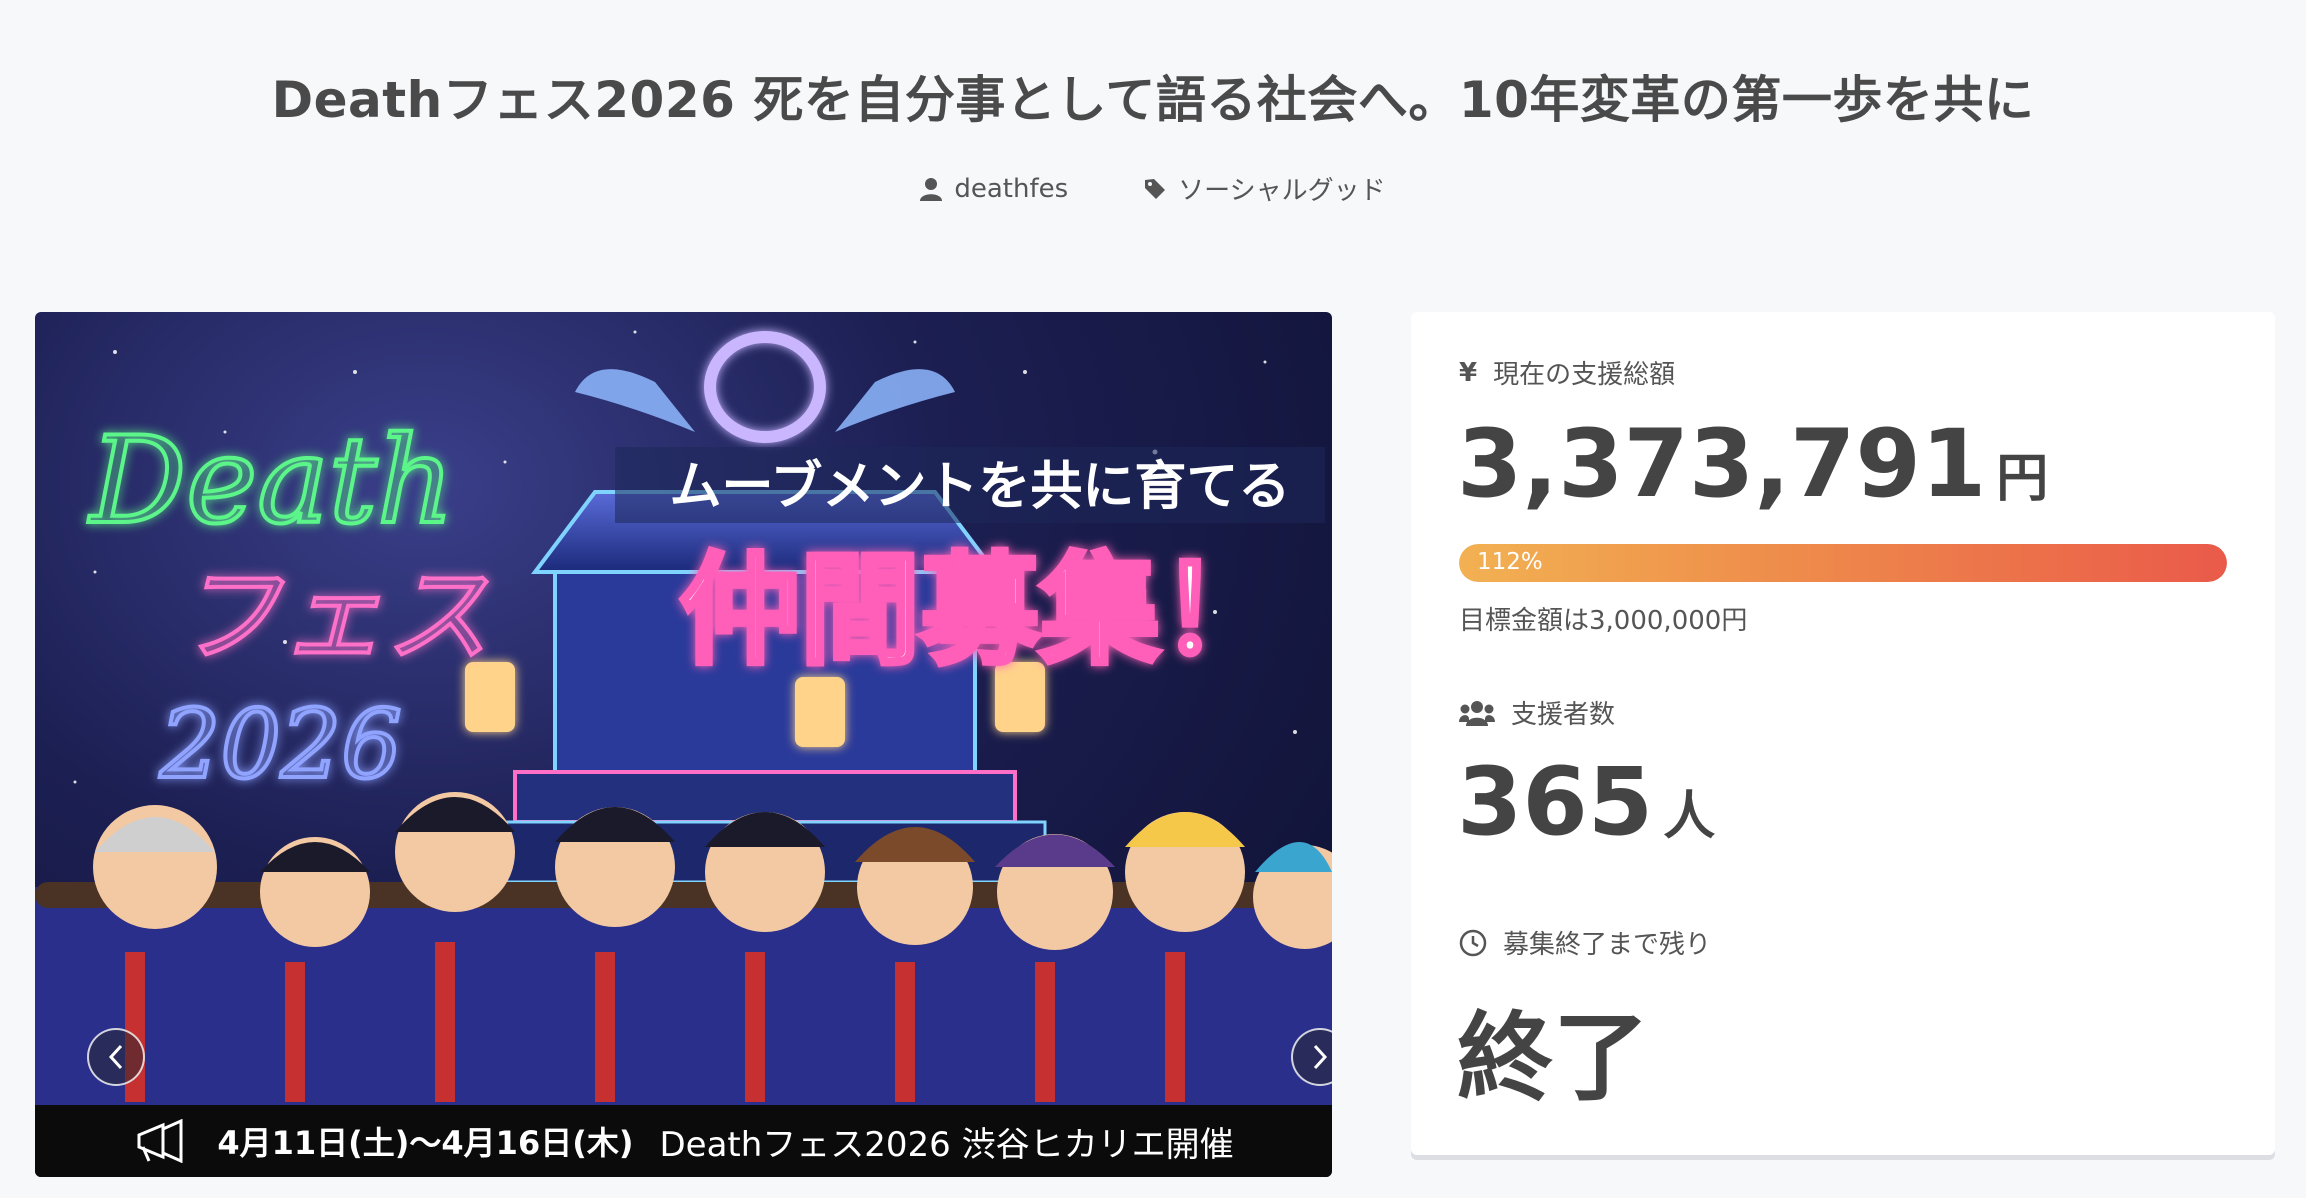 This screenshot has width=2306, height=1198. What do you see at coordinates (1468, 372) in the screenshot?
I see `yen-icon: ¥` at bounding box center [1468, 372].